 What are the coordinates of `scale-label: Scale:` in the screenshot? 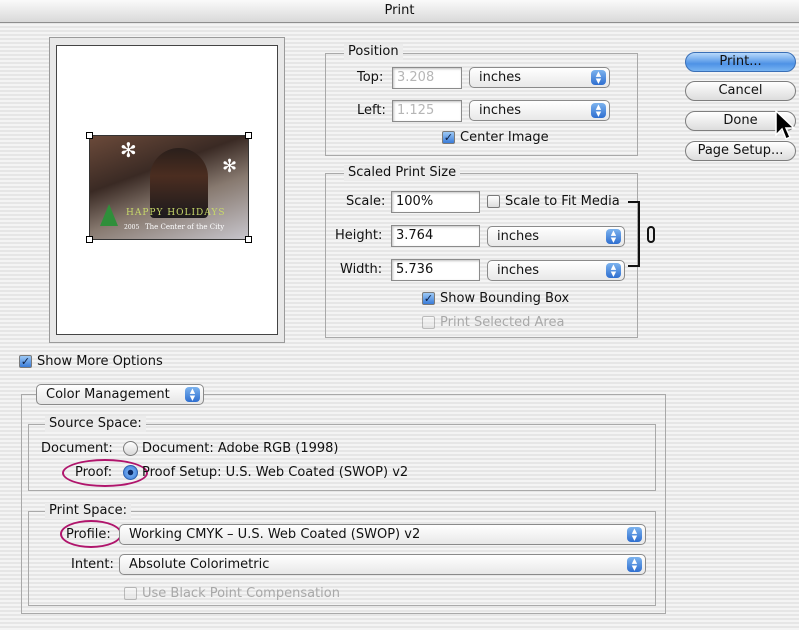 It's located at (366, 201).